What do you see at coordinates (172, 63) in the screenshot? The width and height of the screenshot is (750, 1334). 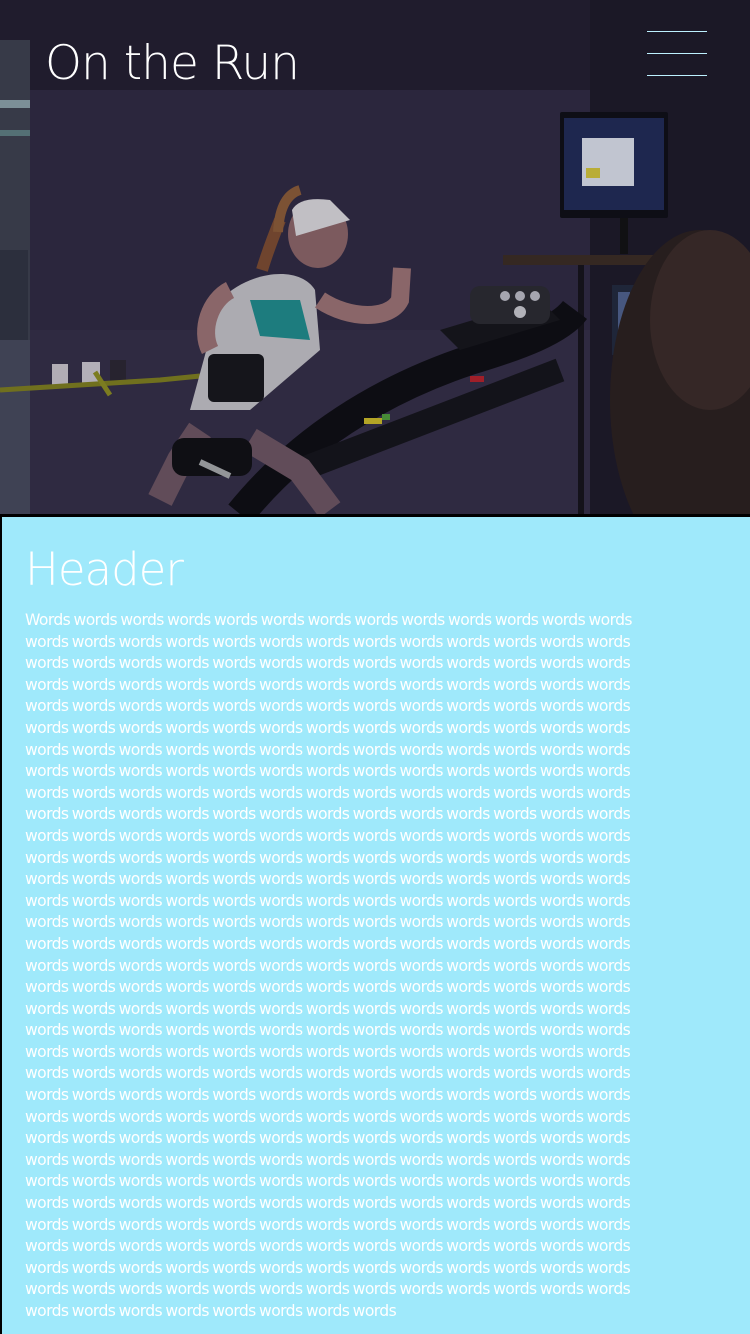 I see `site-title: On the Run` at bounding box center [172, 63].